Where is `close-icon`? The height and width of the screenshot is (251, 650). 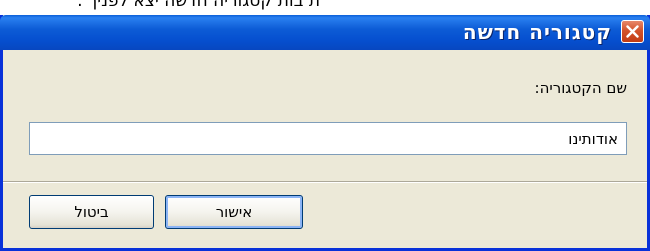
close-icon is located at coordinates (632, 31).